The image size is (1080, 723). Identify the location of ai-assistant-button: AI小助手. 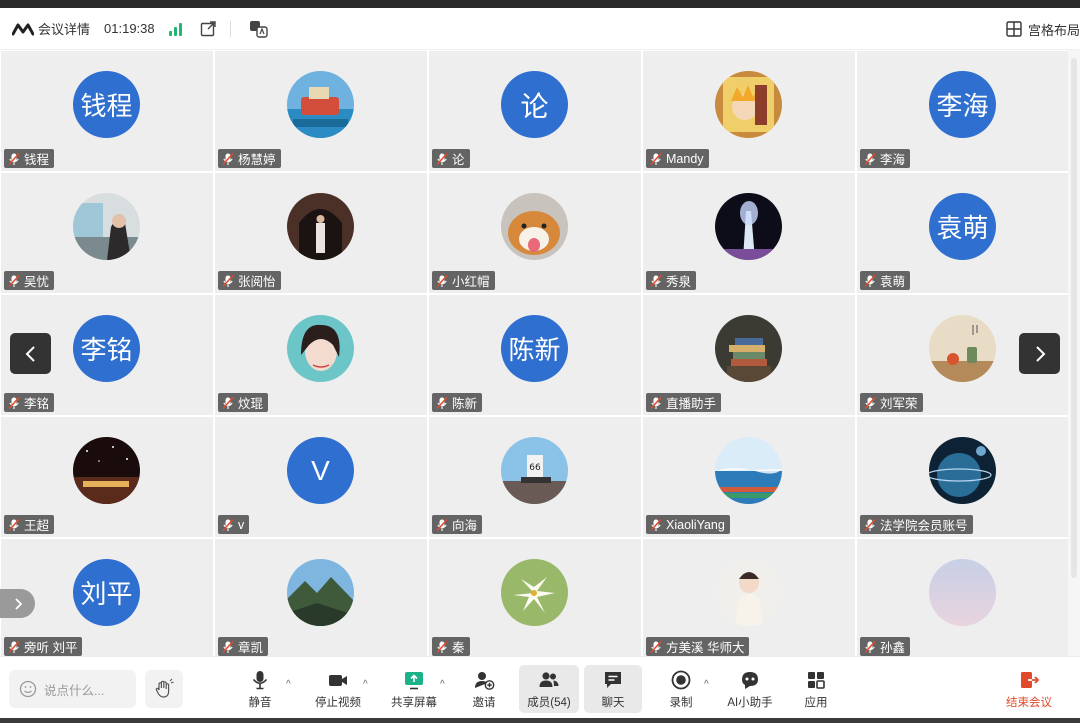
(750, 689).